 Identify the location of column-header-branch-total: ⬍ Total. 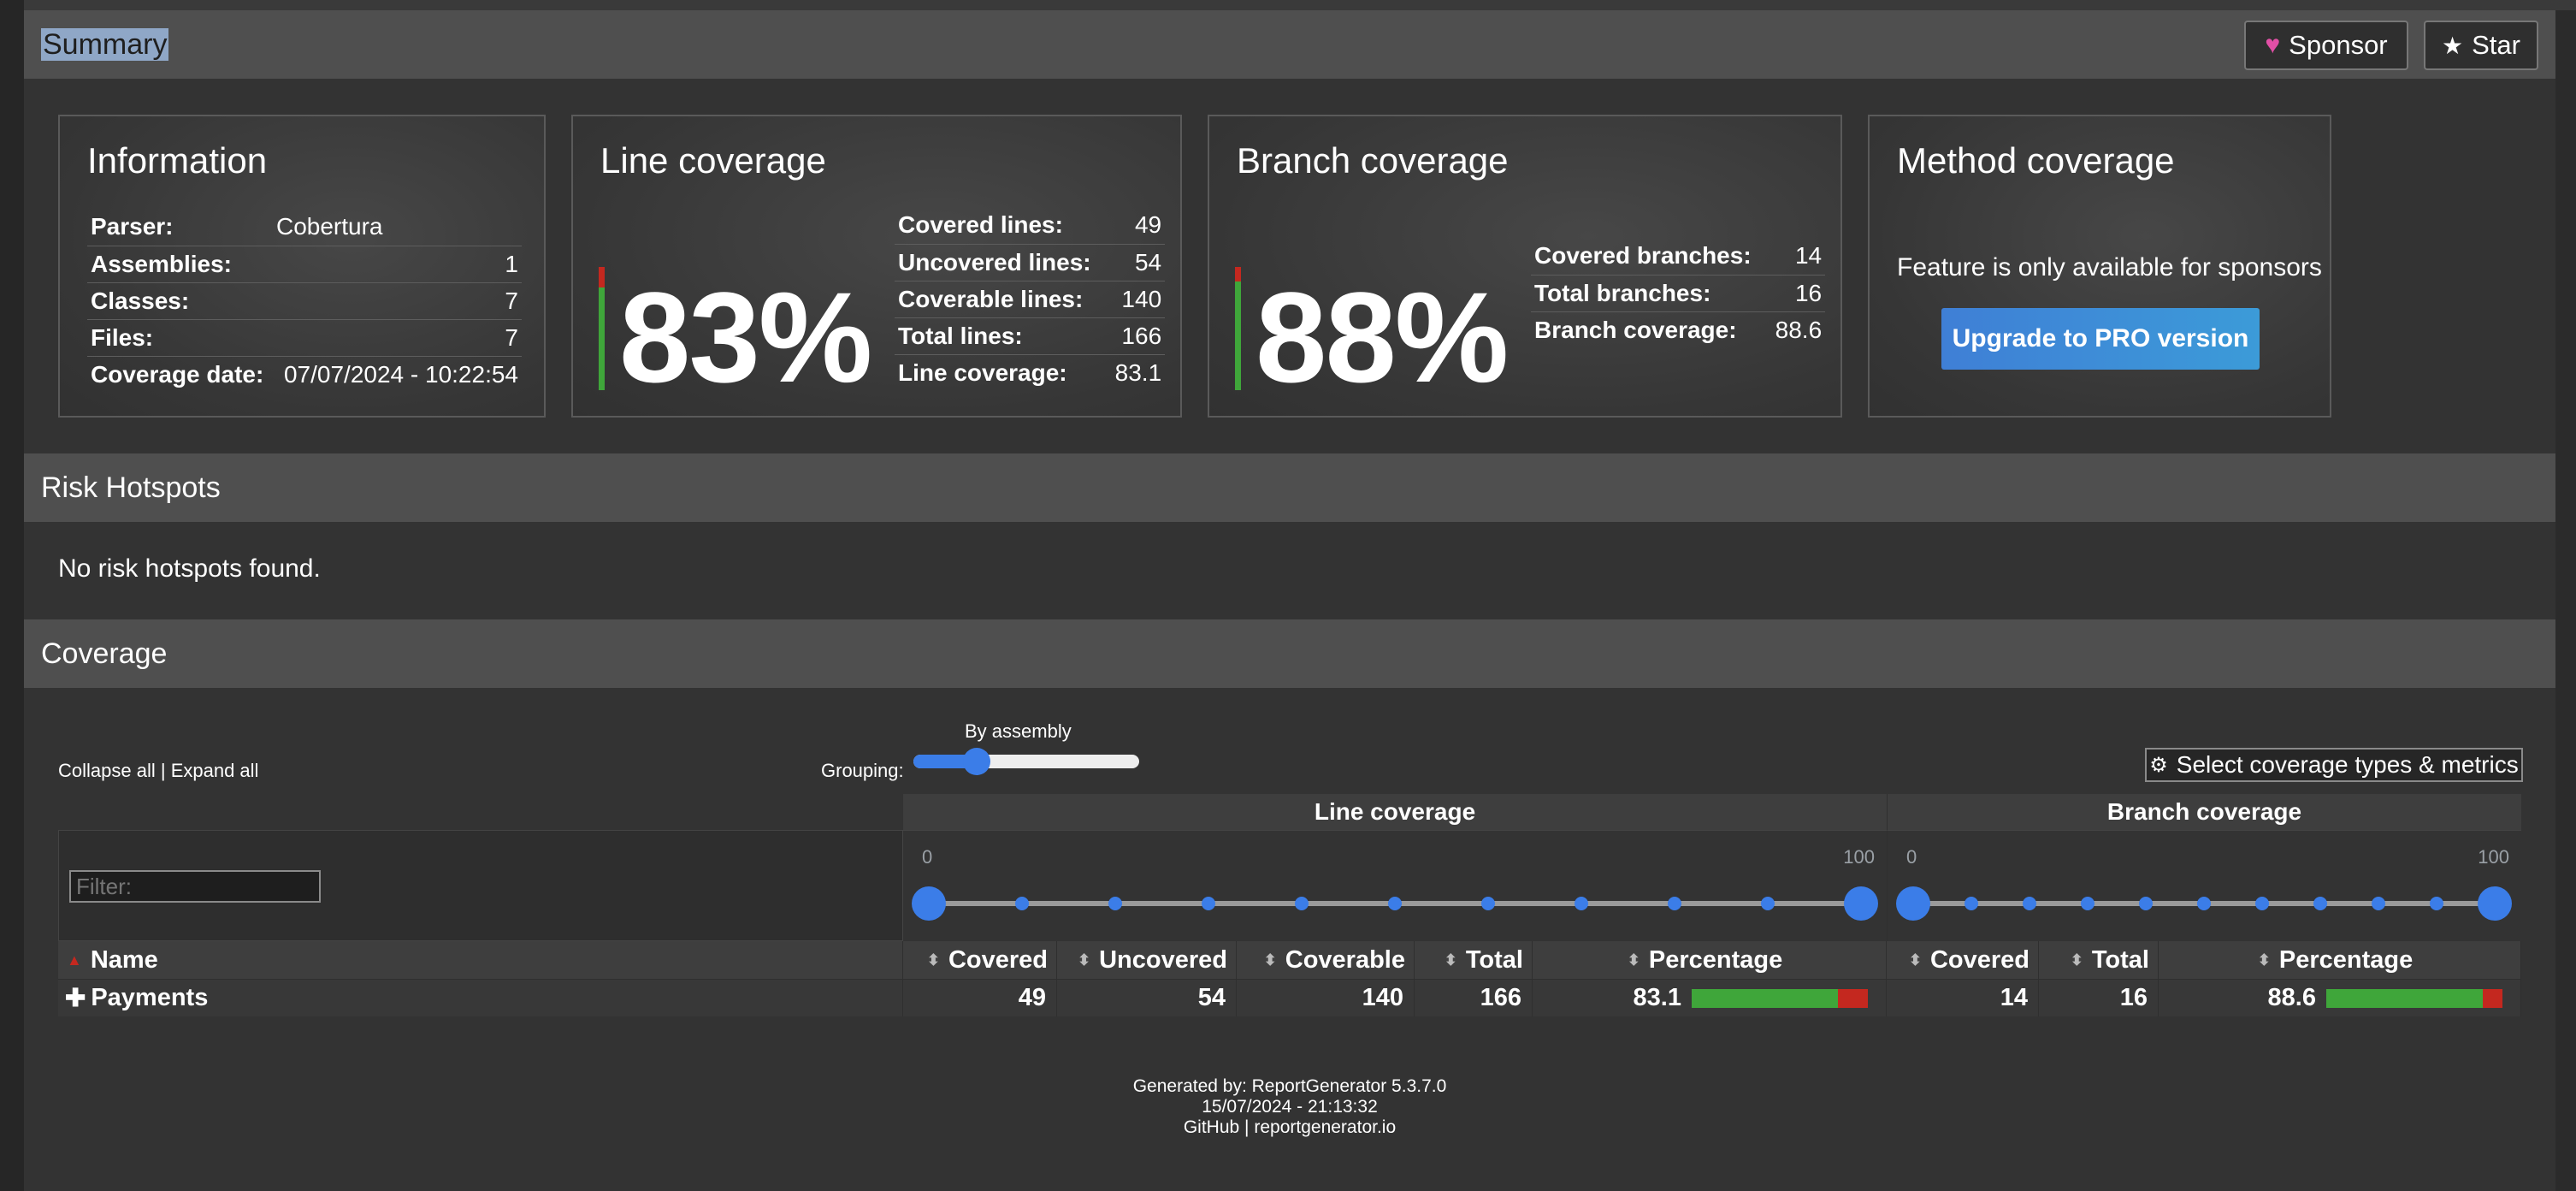
(2099, 960).